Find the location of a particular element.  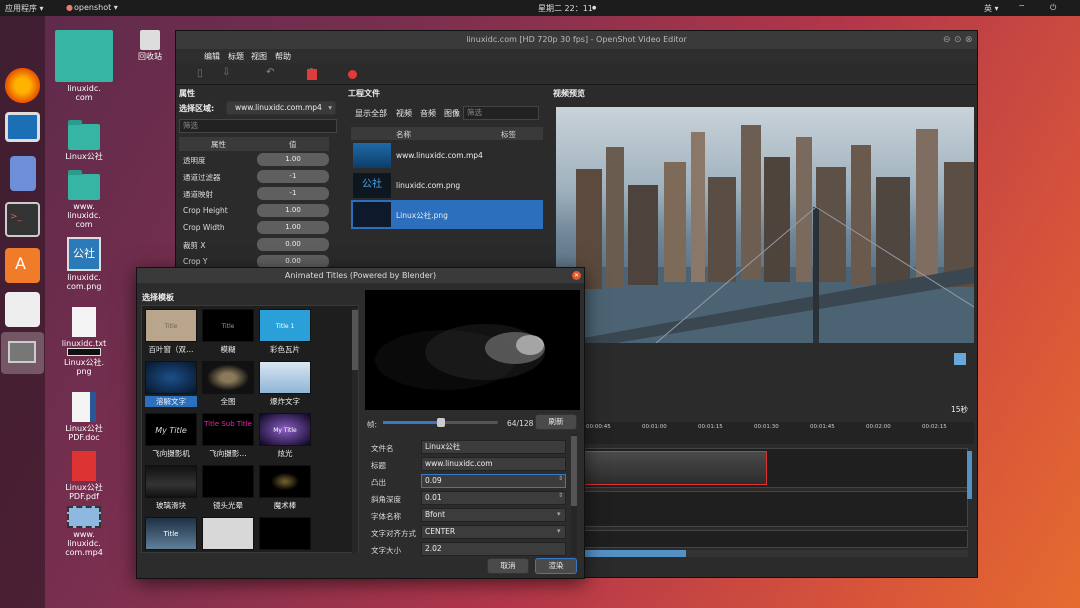

table-row: Crop Height 1.00 is located at coordinates (254, 211).